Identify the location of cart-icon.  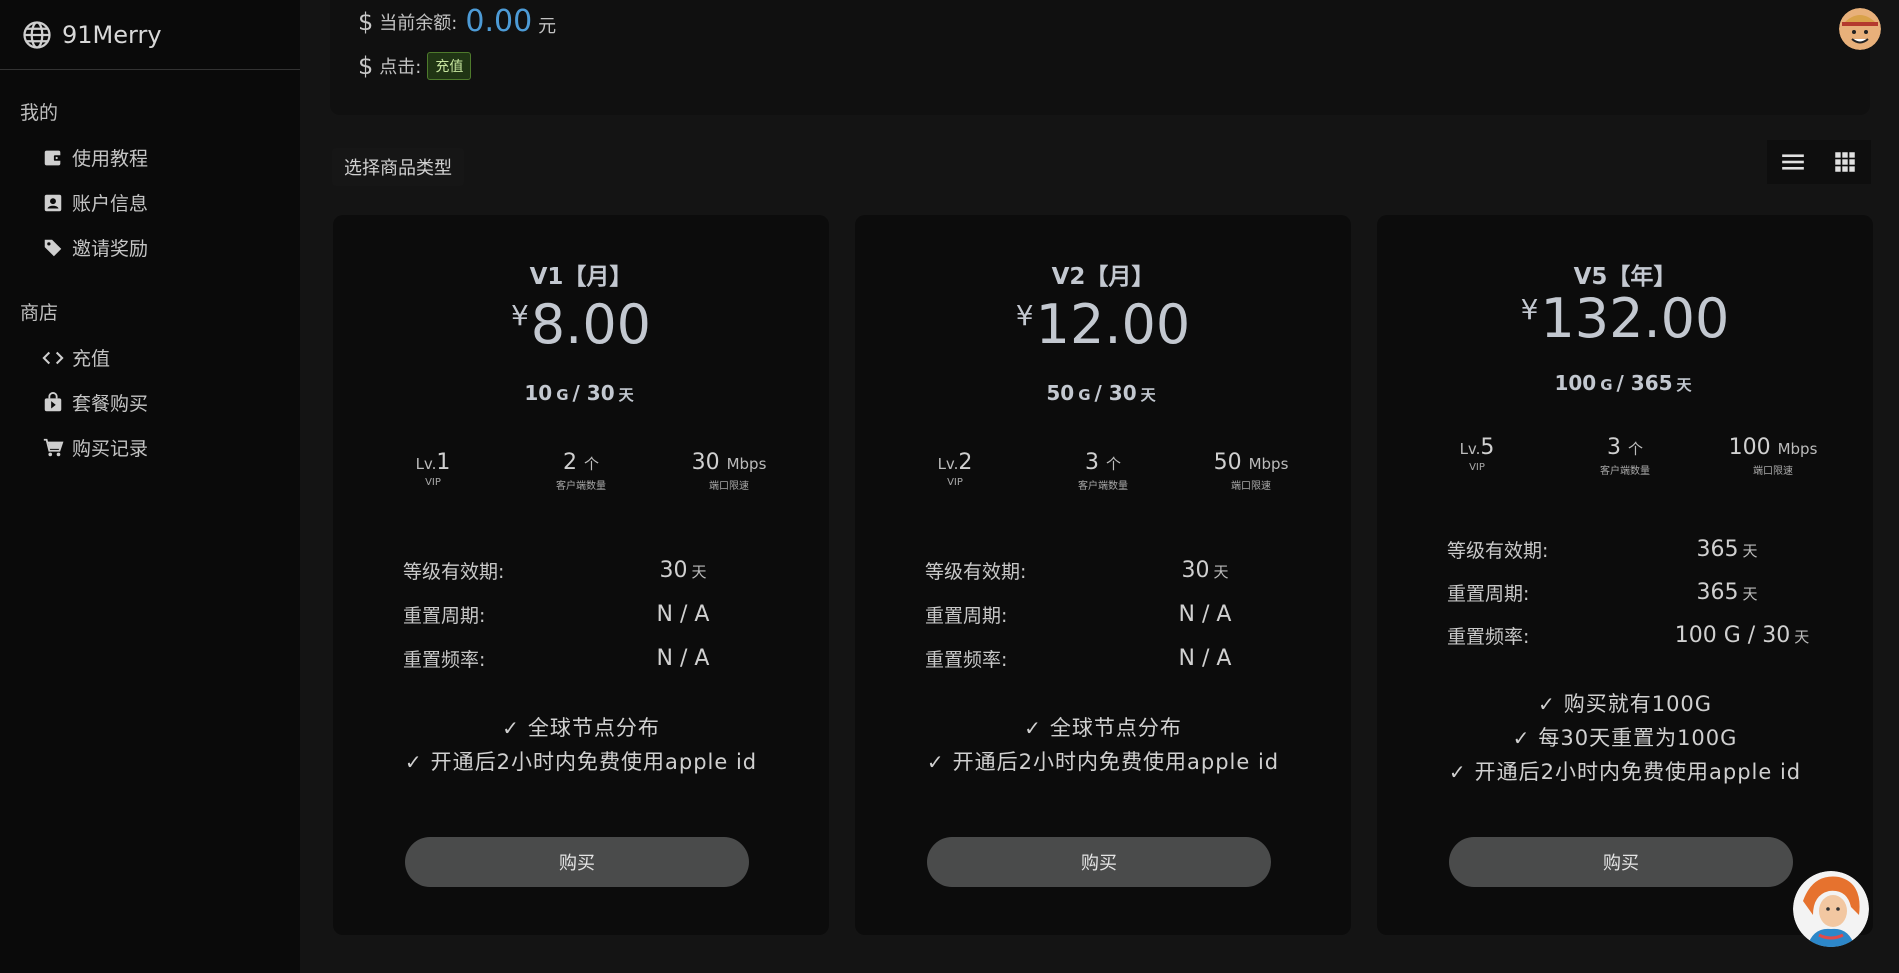
(53, 448).